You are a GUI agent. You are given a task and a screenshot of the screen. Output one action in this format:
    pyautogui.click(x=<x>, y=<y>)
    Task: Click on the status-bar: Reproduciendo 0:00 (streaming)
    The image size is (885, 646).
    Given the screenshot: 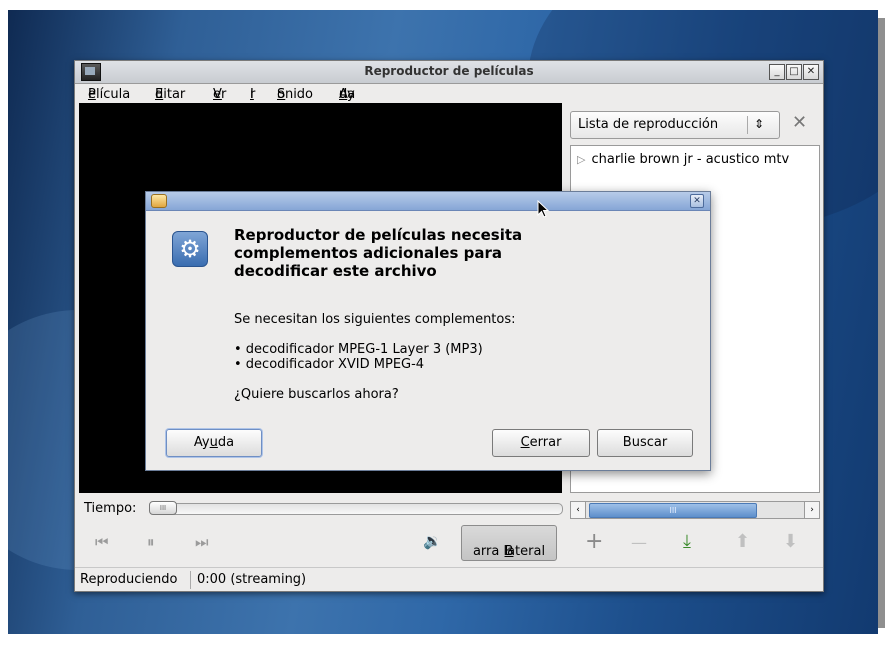 What is the action you would take?
    pyautogui.click(x=449, y=579)
    